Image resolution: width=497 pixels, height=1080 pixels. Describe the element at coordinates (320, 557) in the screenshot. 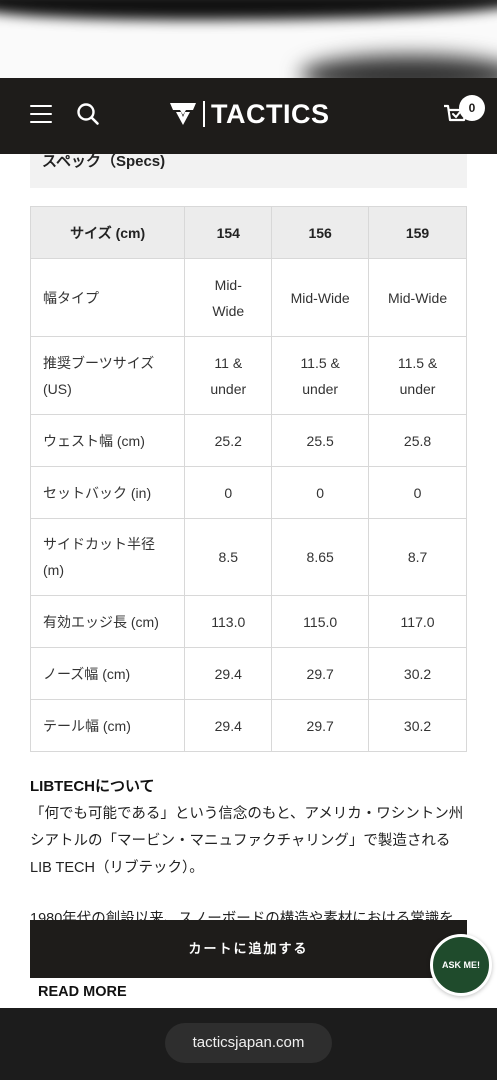

I see `table-cell: 8.65` at that location.